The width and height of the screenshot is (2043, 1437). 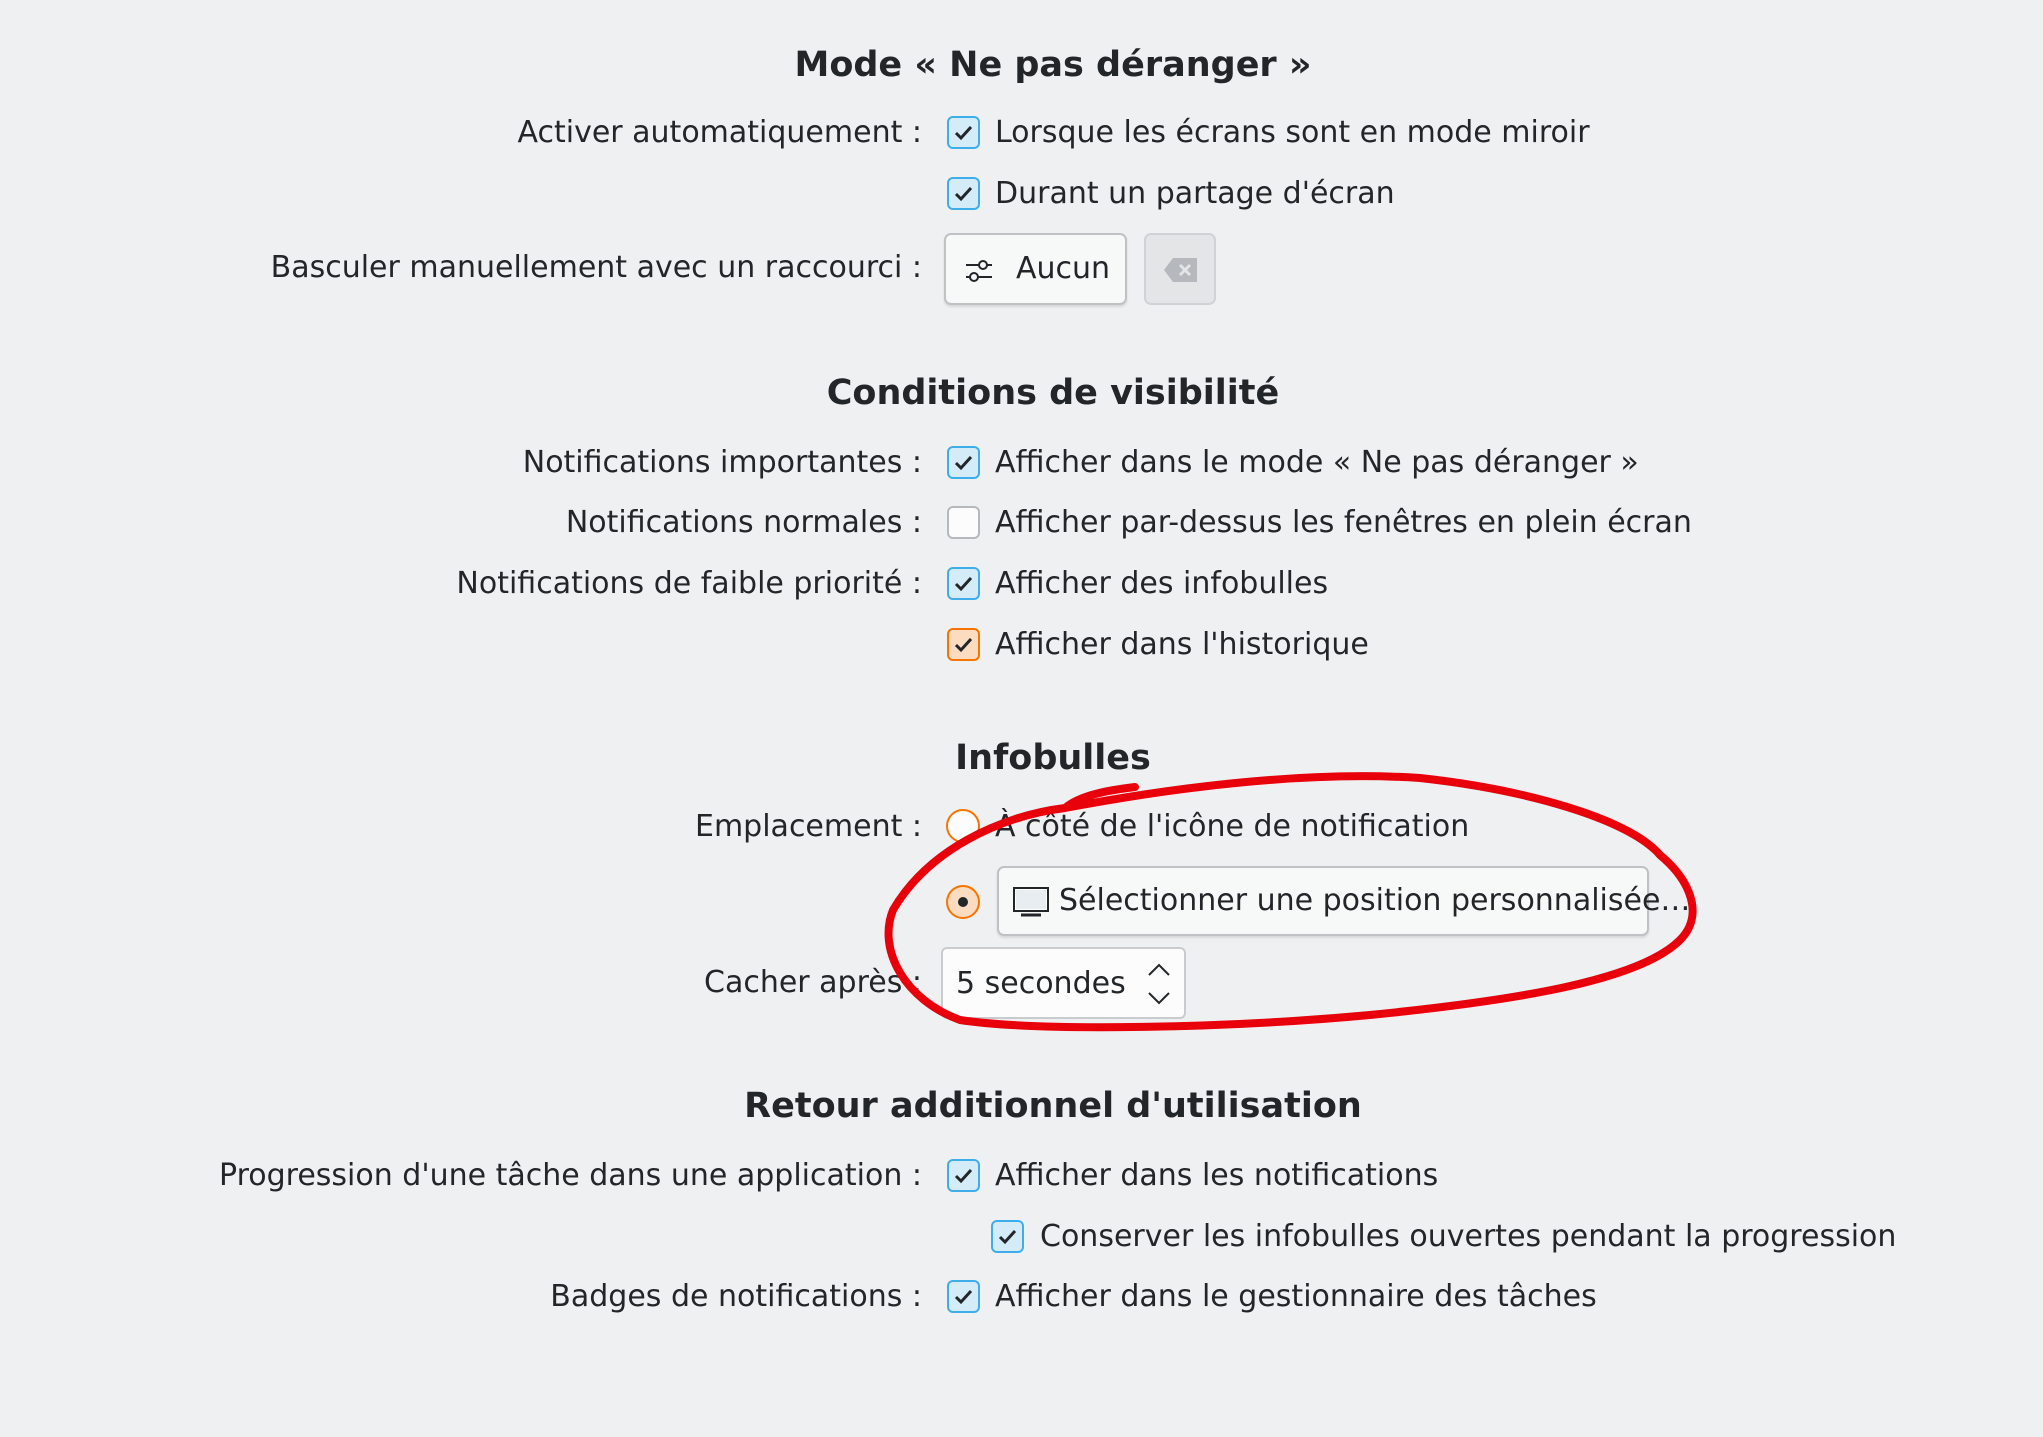 What do you see at coordinates (1053, 65) in the screenshot?
I see `dnd-section-title: Mode « Ne pas déranger »` at bounding box center [1053, 65].